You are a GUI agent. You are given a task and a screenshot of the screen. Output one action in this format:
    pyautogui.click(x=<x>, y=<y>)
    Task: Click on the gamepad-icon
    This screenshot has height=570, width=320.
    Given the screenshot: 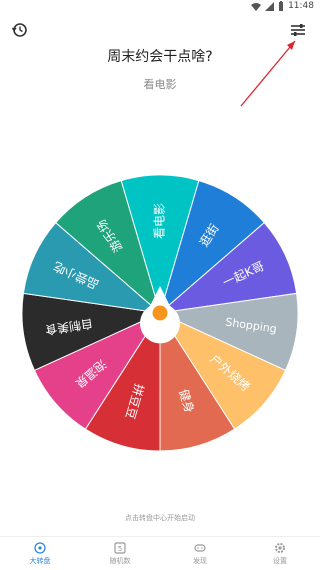 What is the action you would take?
    pyautogui.click(x=200, y=547)
    